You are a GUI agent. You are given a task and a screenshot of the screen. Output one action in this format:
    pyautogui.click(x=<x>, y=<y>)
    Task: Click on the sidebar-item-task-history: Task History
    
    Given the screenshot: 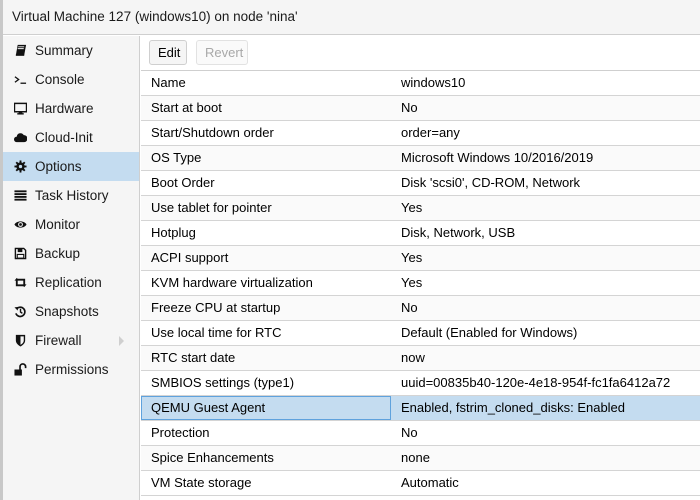 What is the action you would take?
    pyautogui.click(x=71, y=195)
    